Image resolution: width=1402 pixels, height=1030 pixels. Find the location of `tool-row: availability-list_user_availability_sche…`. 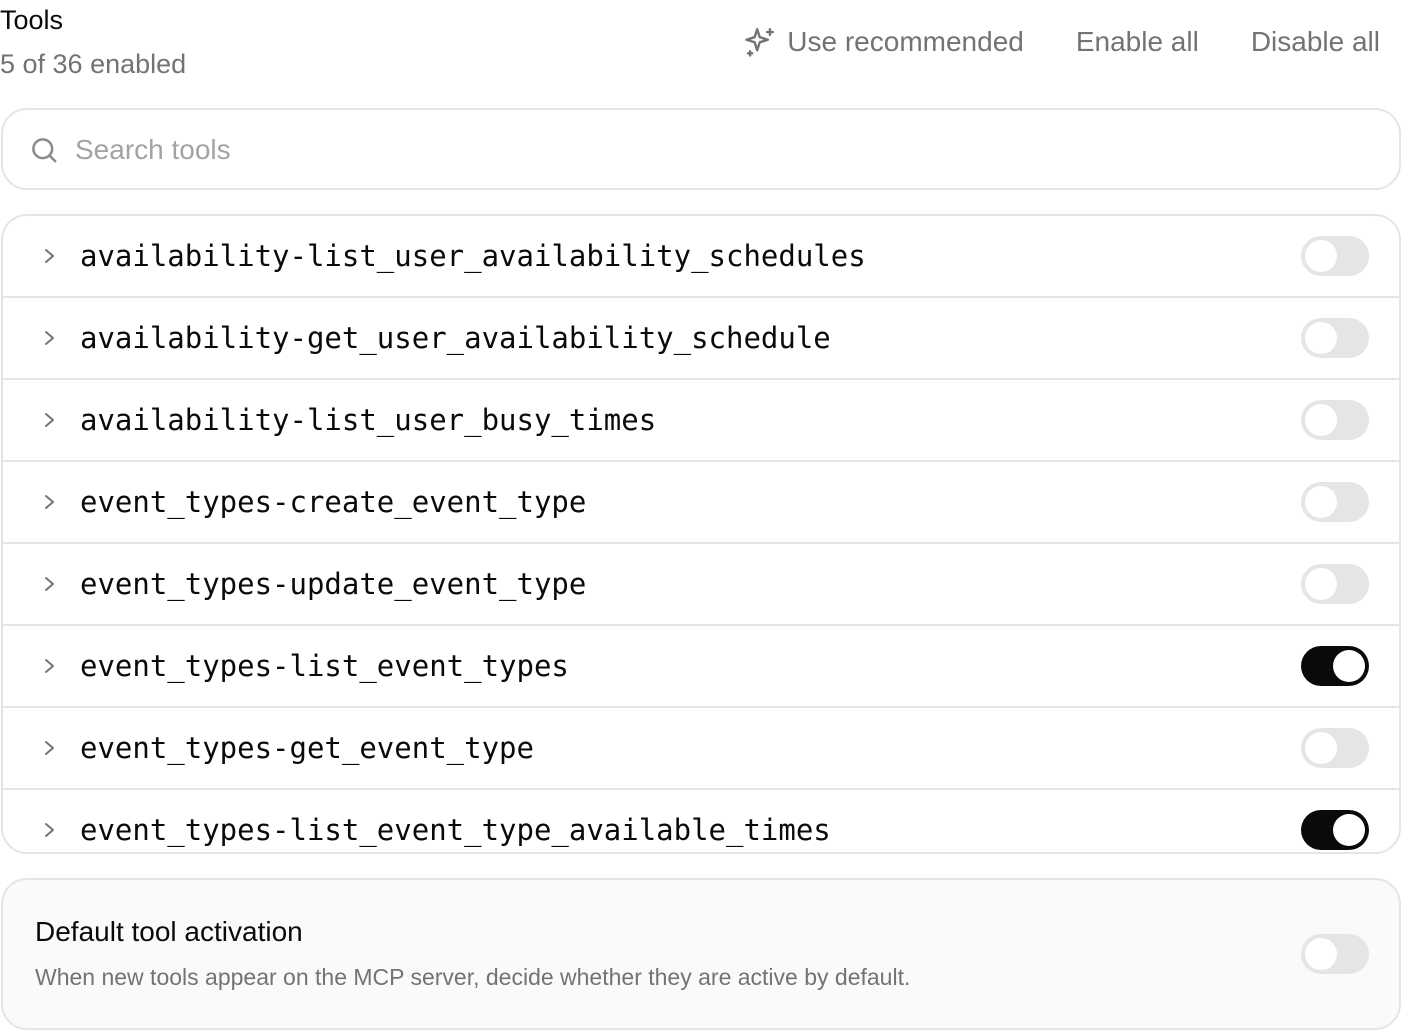

tool-row: availability-list_user_availability_sche… is located at coordinates (701, 257).